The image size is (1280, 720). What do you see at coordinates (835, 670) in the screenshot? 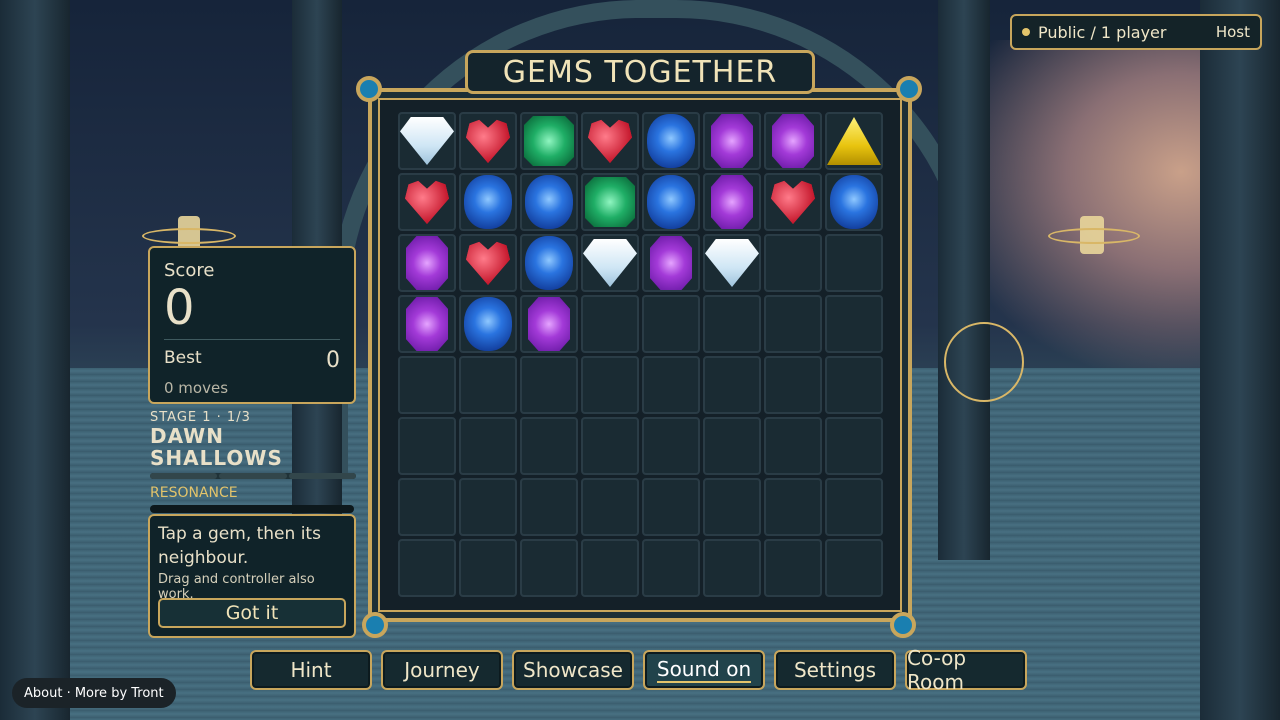
I see `settings-button: Settings` at bounding box center [835, 670].